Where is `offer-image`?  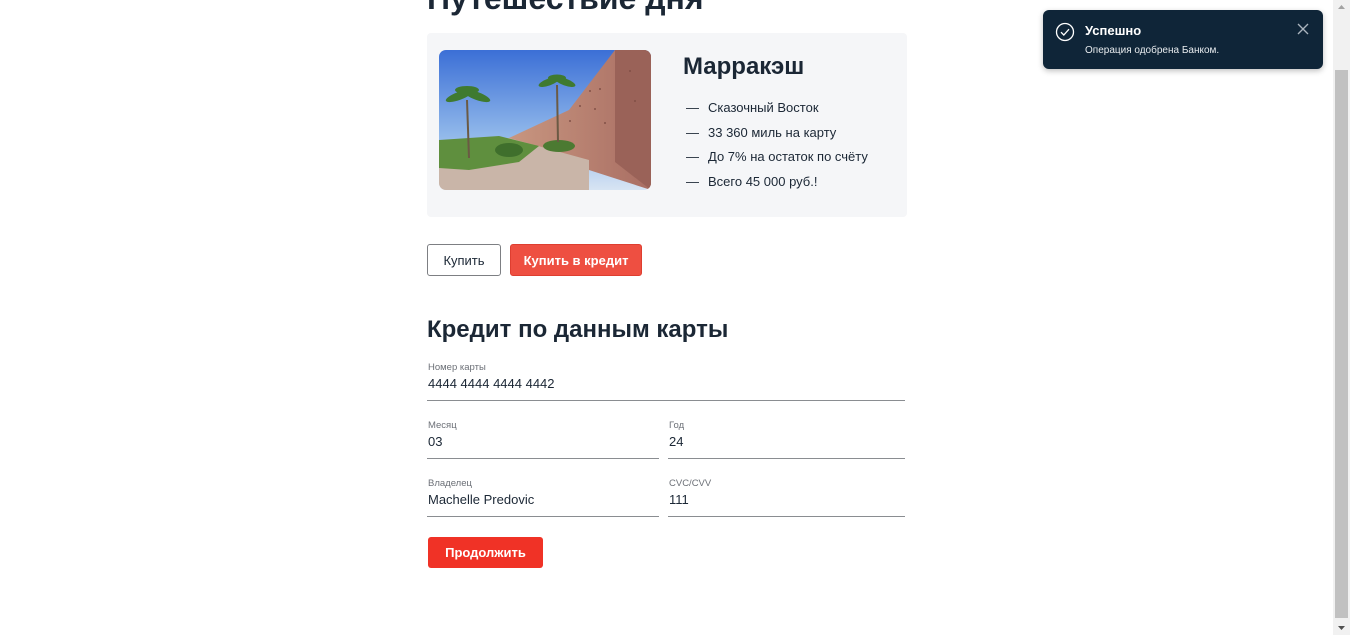
offer-image is located at coordinates (545, 120).